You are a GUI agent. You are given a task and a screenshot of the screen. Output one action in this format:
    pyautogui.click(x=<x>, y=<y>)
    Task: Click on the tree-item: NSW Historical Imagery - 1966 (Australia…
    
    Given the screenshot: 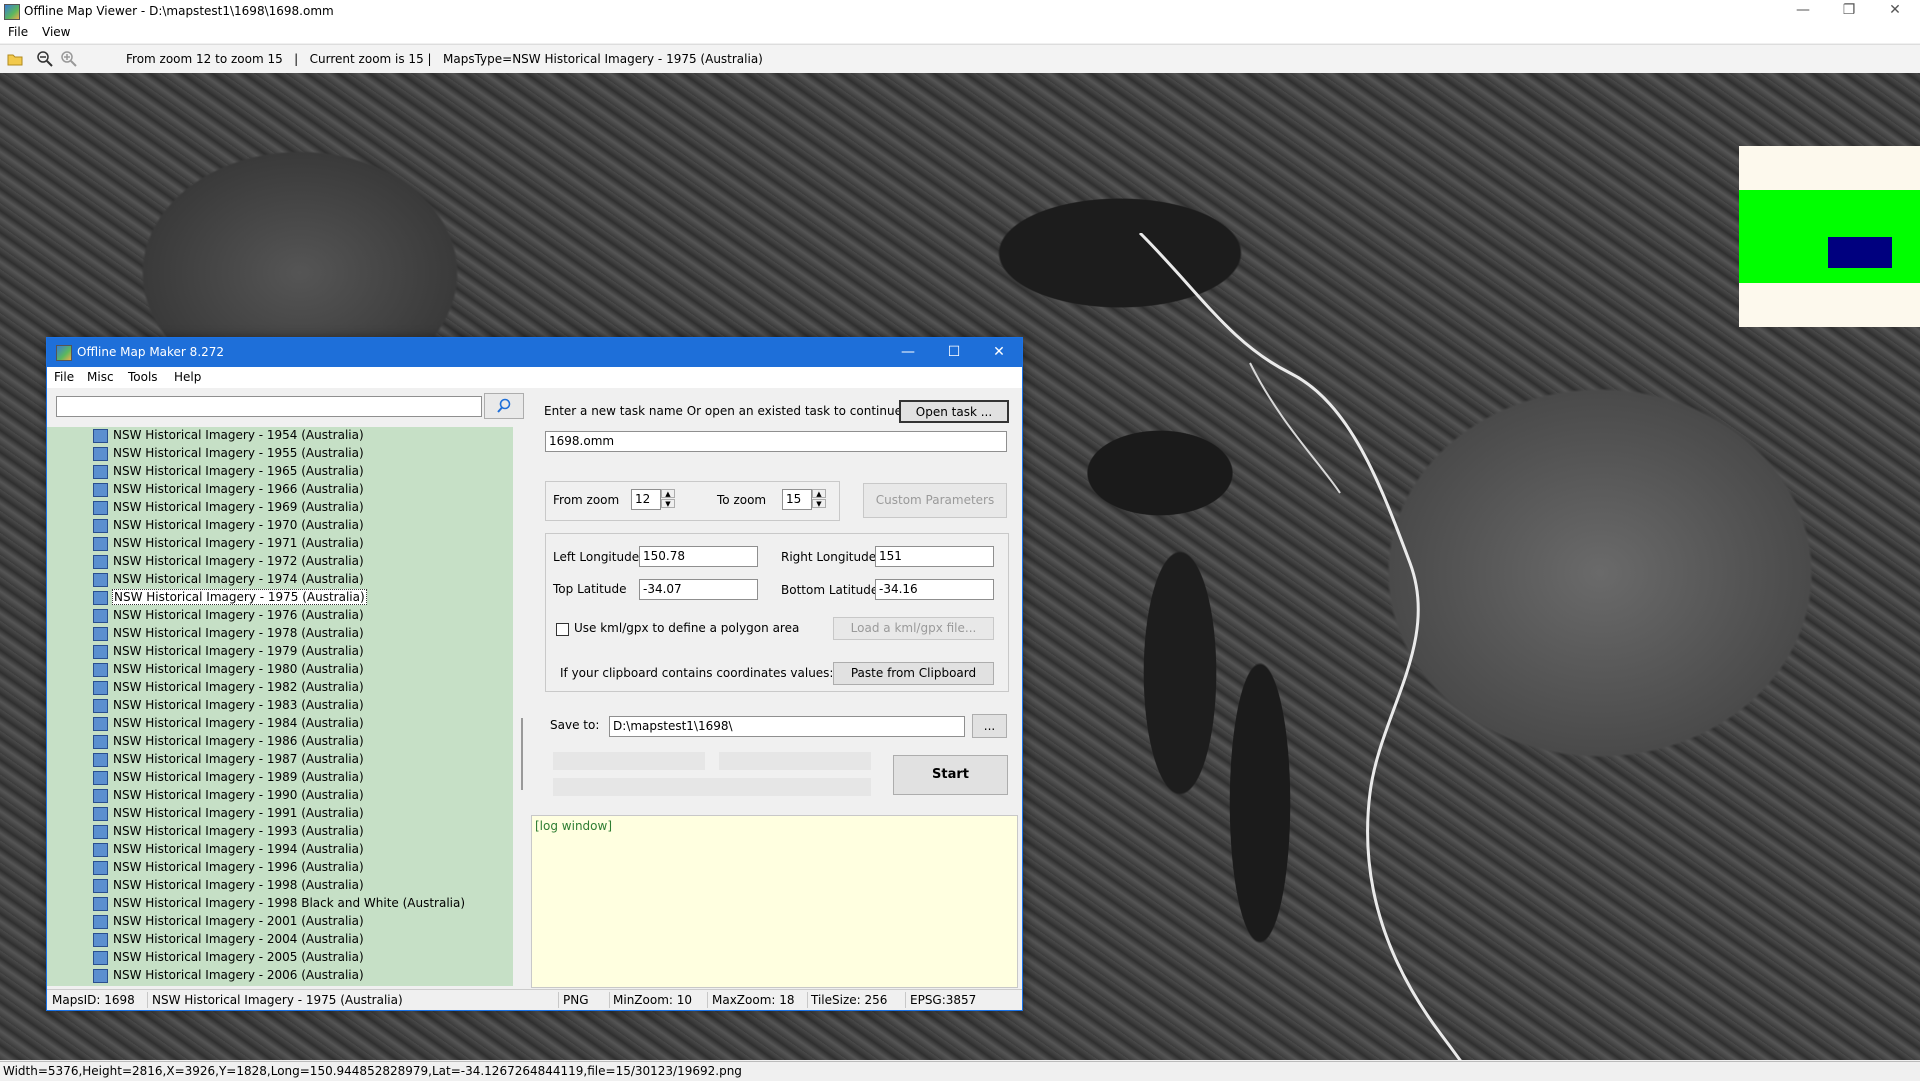 What is the action you would take?
    pyautogui.click(x=298, y=490)
    